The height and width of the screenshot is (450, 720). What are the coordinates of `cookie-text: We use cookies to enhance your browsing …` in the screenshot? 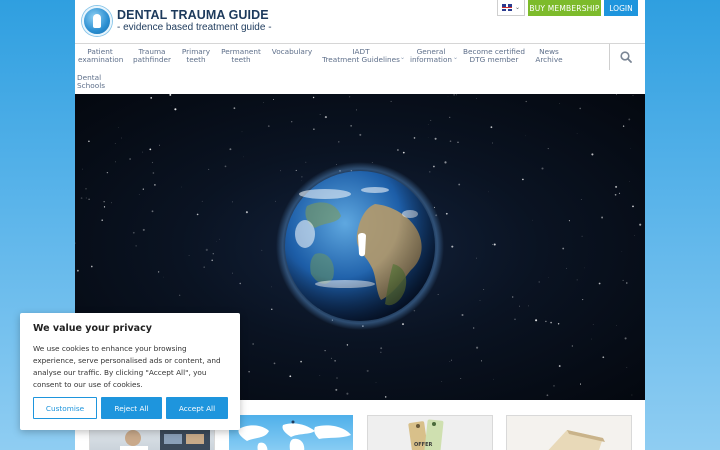 It's located at (127, 366).